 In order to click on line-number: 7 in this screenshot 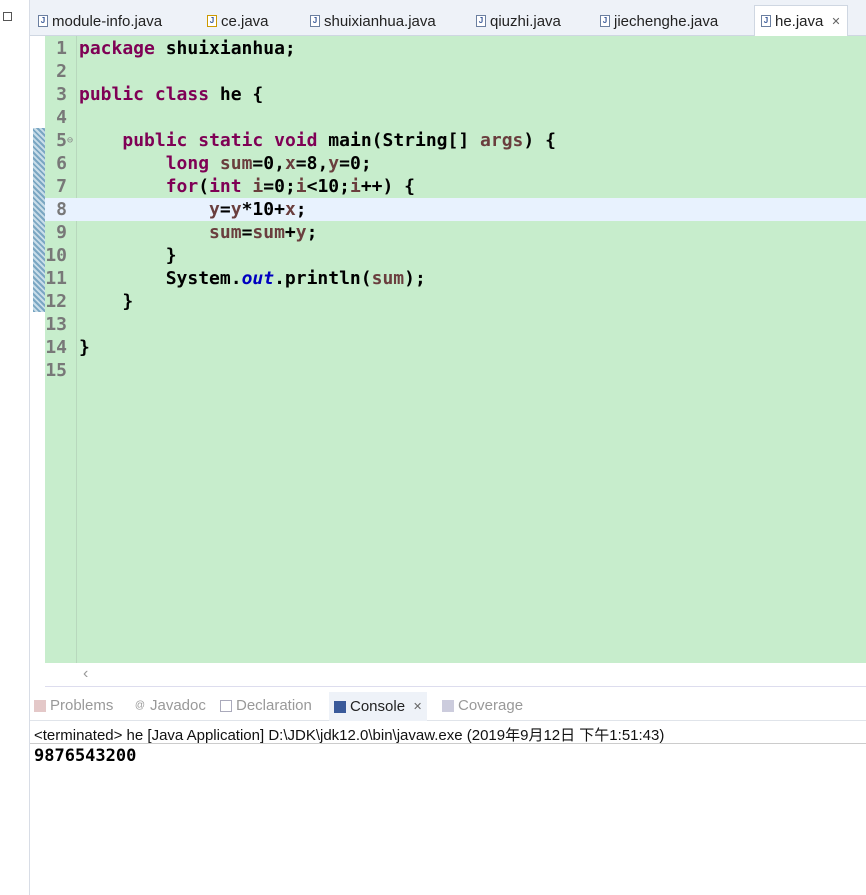, I will do `click(61, 186)`.